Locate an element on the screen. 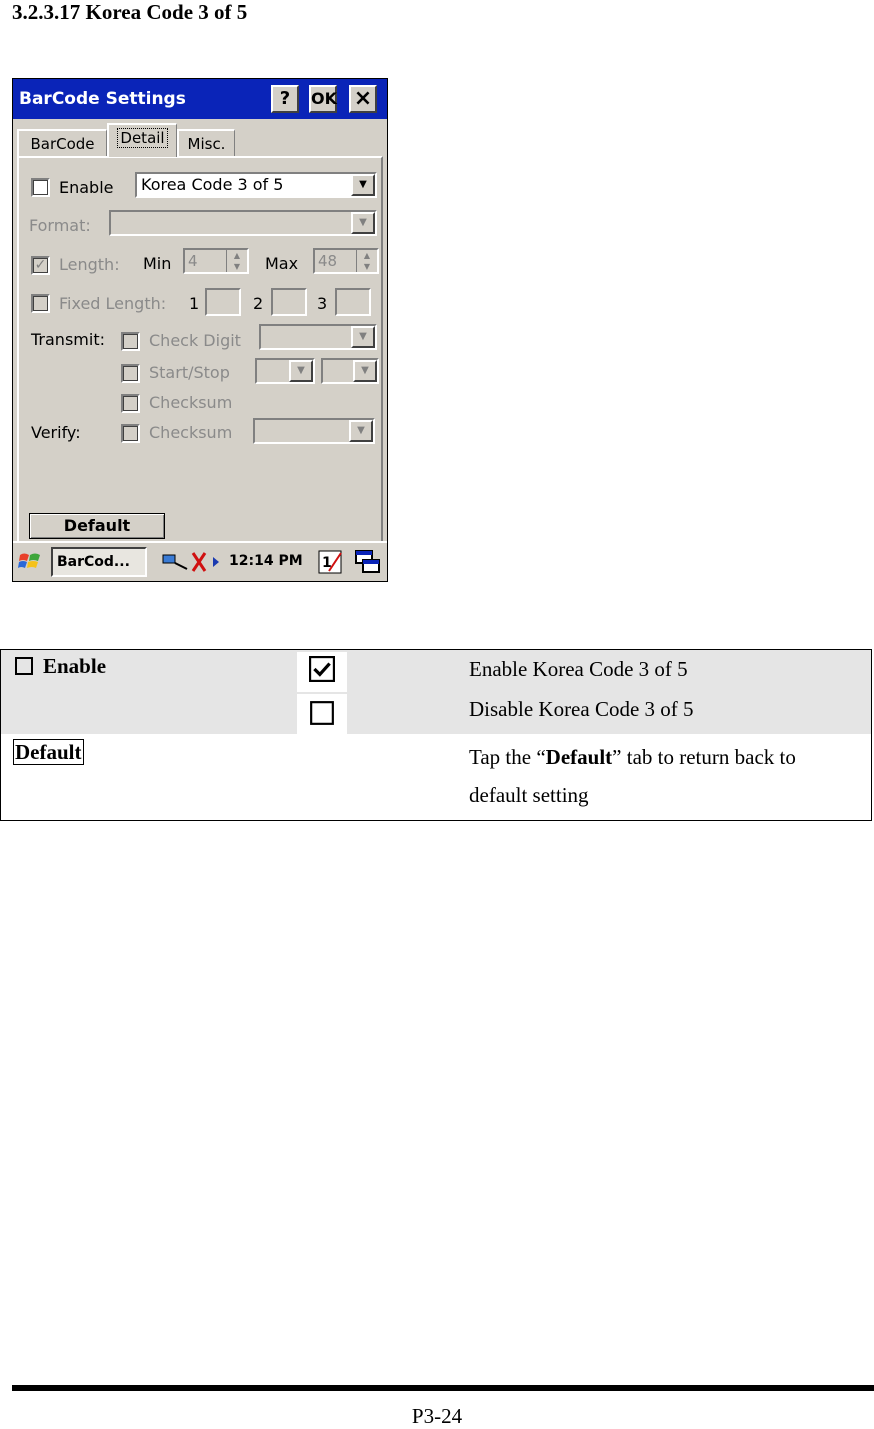 This screenshot has height=1429, width=874. default-desc-pre: Tap the “ is located at coordinates (507, 757).